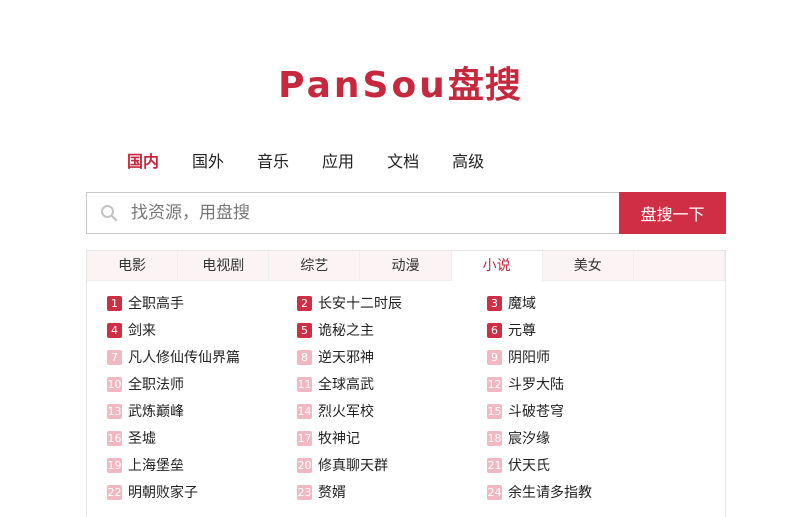  Describe the element at coordinates (114, 438) in the screenshot. I see `rank-badge: 16` at that location.